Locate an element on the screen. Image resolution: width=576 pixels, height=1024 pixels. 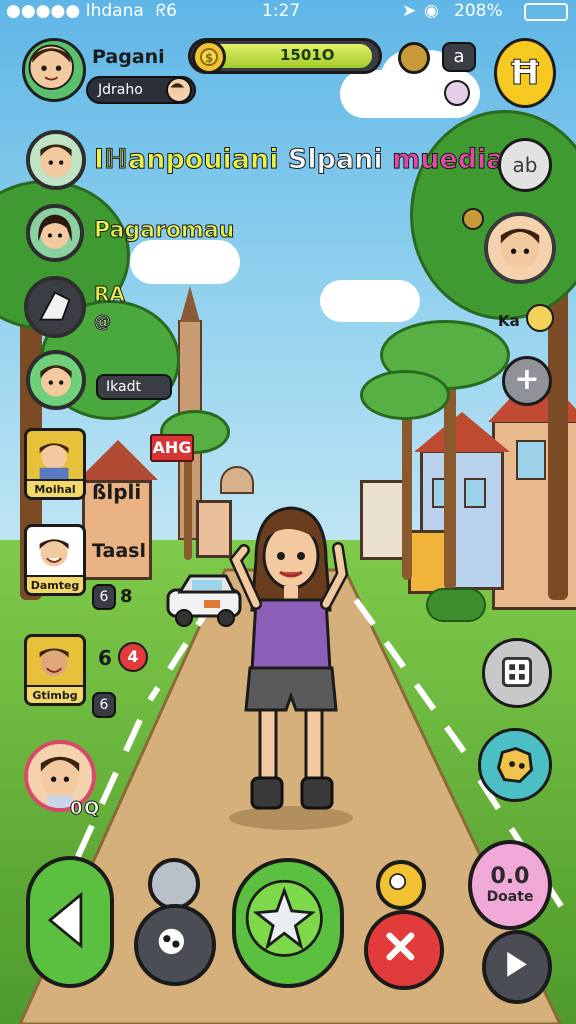
location-icon: ➤ is located at coordinates (409, 11).